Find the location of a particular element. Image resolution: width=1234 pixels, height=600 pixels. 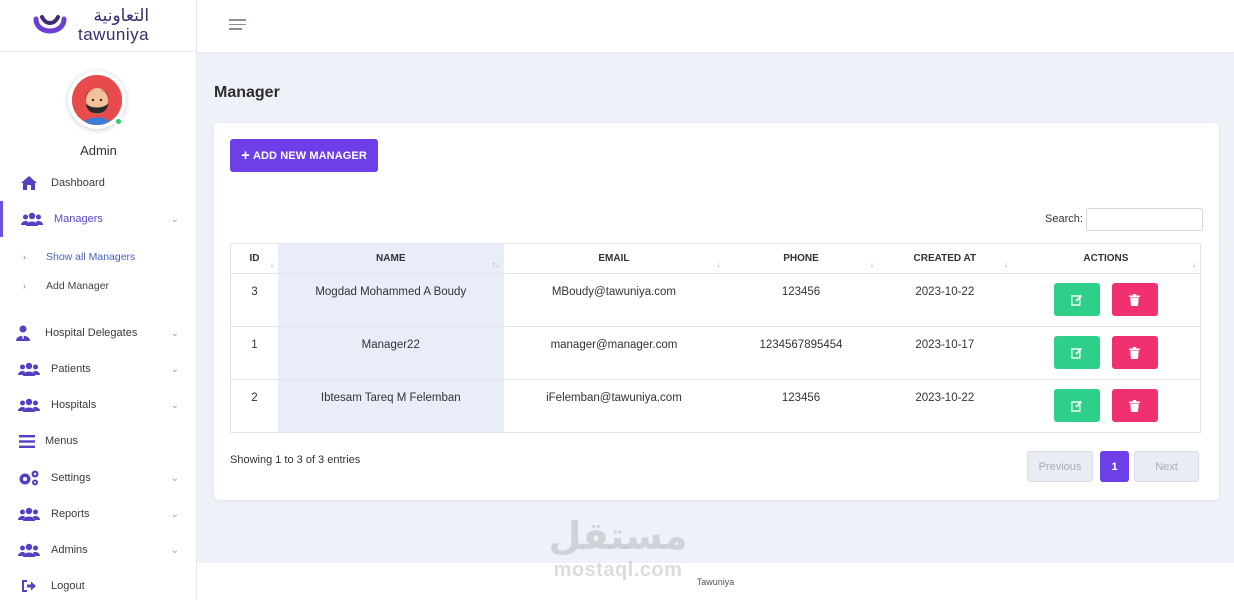

sidebar-item-dashboard: Dashboard is located at coordinates (98, 183).